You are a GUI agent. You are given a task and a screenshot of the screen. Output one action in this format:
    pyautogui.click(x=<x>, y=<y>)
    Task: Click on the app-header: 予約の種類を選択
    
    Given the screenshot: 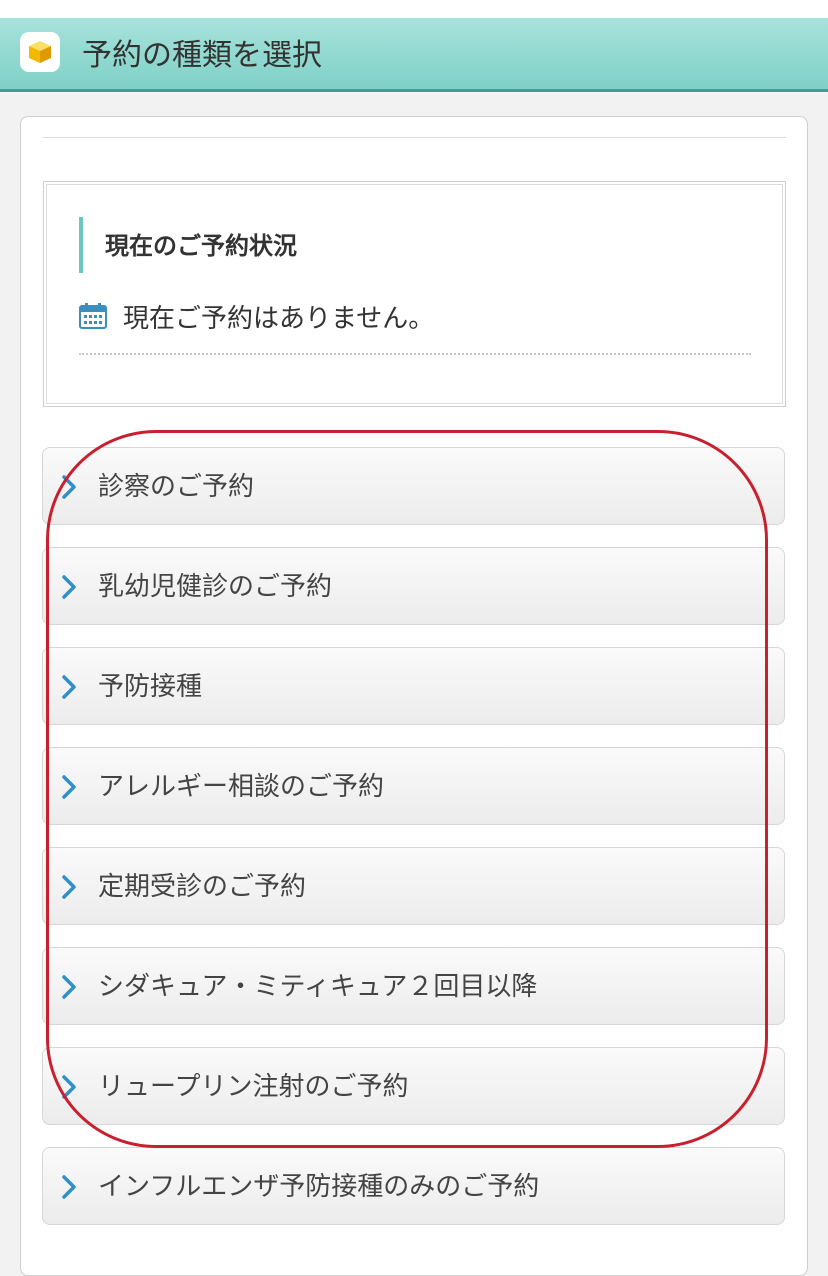 What is the action you would take?
    pyautogui.click(x=414, y=55)
    